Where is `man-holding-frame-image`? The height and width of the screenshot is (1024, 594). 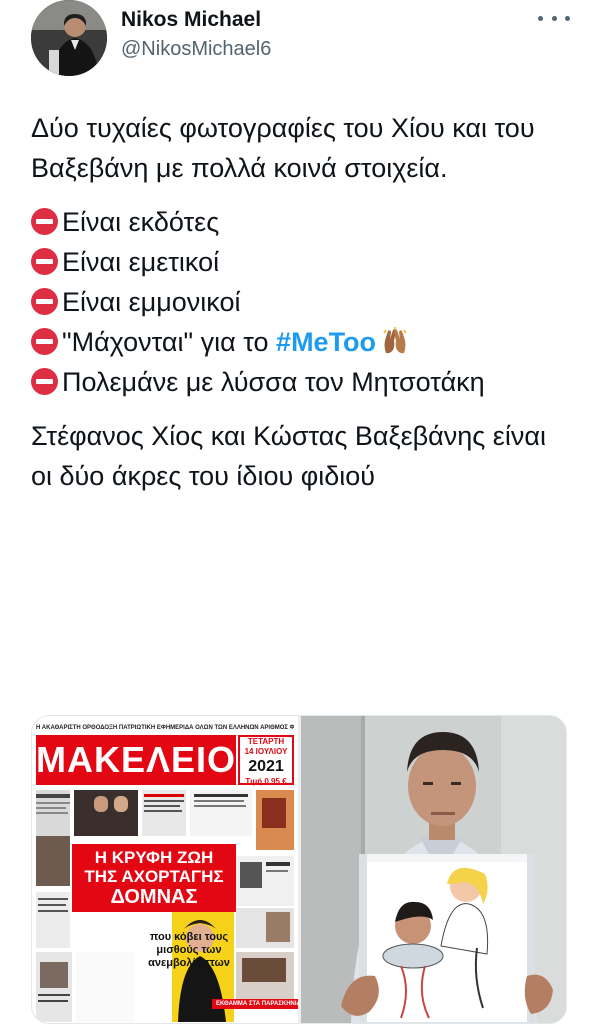
man-holding-frame-image is located at coordinates (433, 869).